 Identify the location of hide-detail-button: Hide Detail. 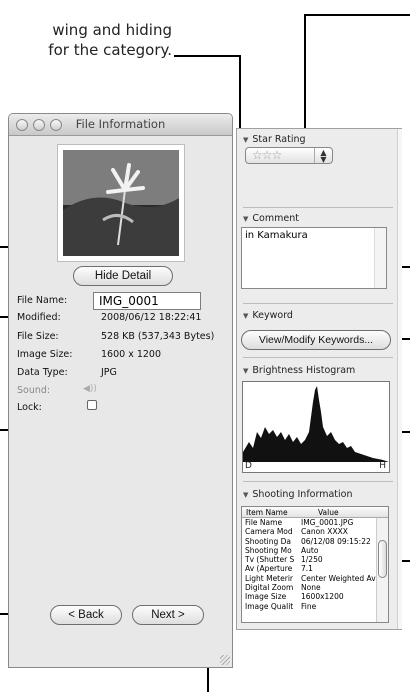
(123, 276).